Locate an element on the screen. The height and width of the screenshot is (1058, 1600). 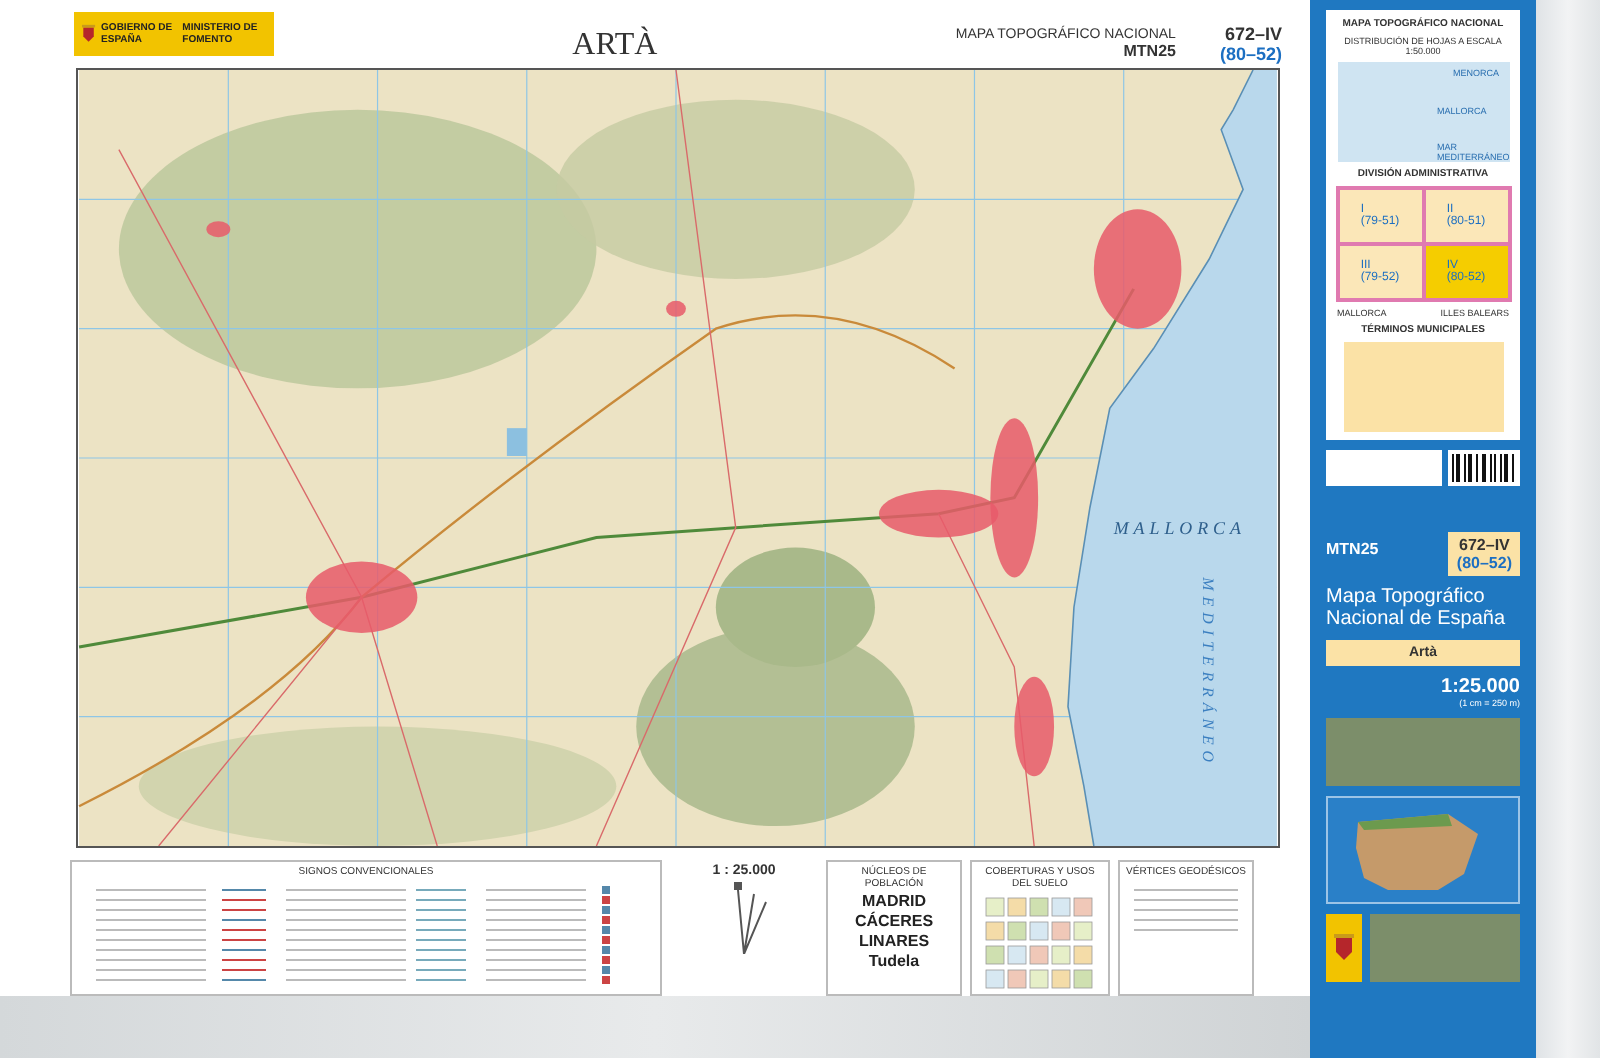
population-example: CÁCERES is located at coordinates (894, 922).